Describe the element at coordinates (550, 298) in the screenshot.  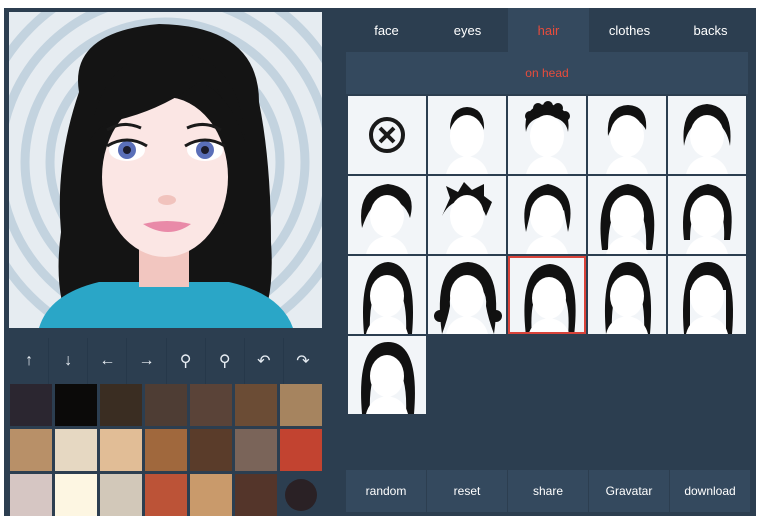
I see `hair-long-wavy-icon` at that location.